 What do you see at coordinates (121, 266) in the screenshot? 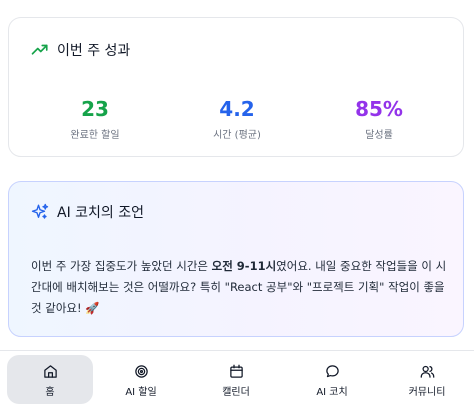
I see `coach-message-text: 이번 주 가장 집중도가 높았던 시간은` at bounding box center [121, 266].